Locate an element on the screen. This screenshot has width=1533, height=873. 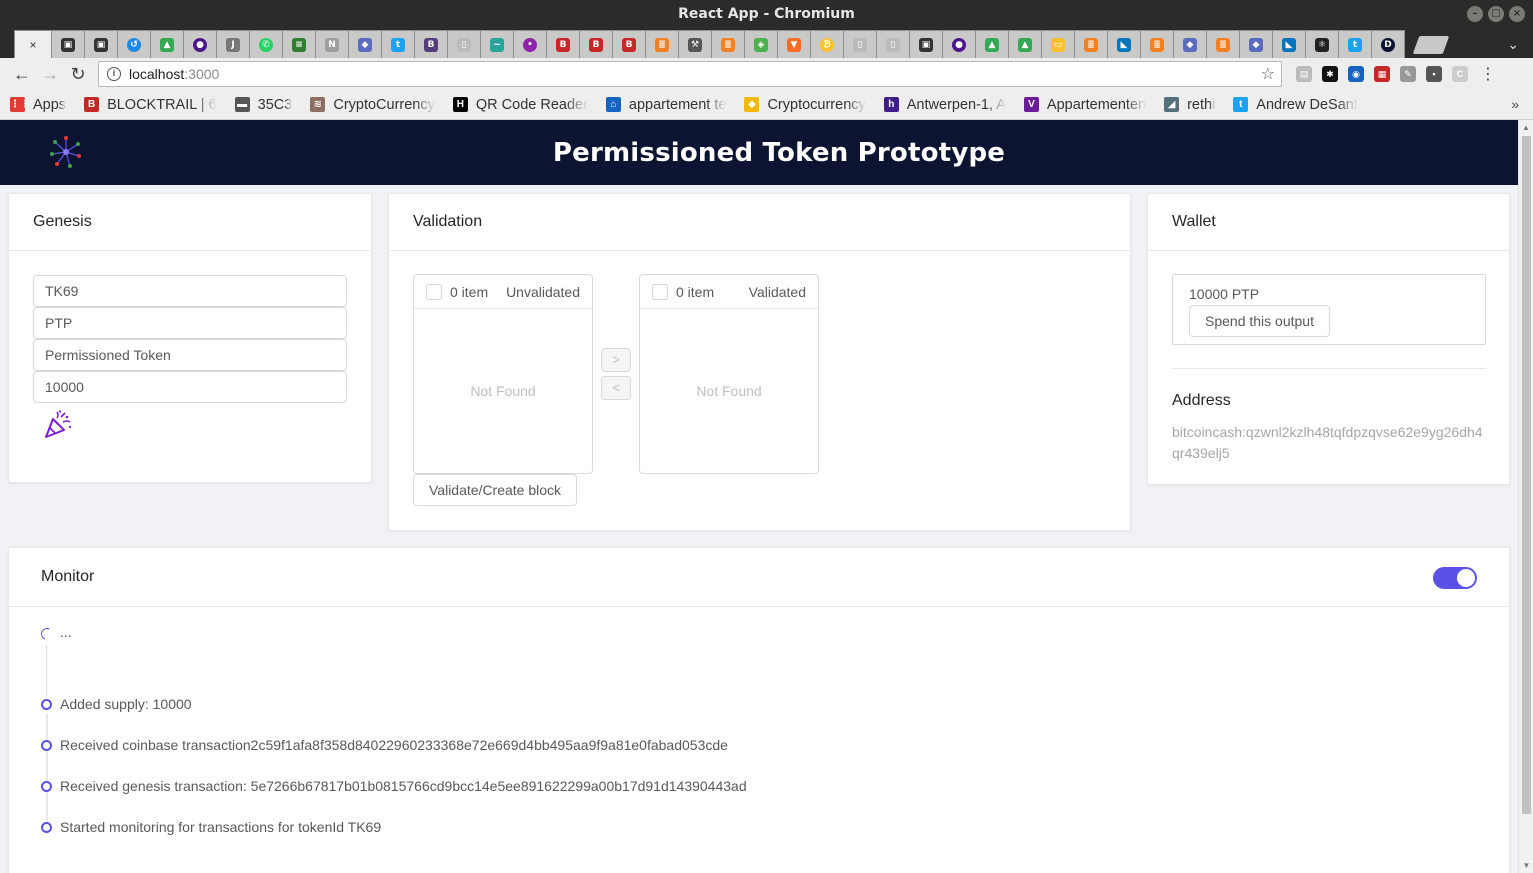
move-right-button: > is located at coordinates (616, 360).